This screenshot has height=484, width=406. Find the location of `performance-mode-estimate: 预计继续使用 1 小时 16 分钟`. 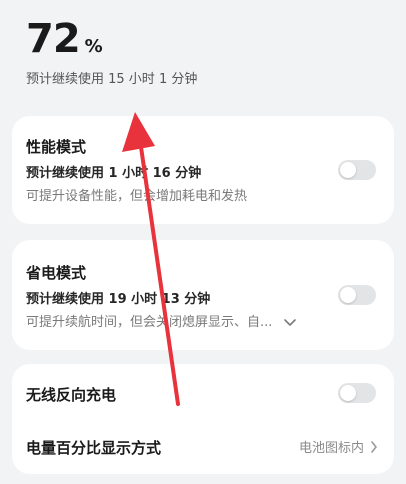

performance-mode-estimate: 预计继续使用 1 小时 16 分钟 is located at coordinates (114, 173).